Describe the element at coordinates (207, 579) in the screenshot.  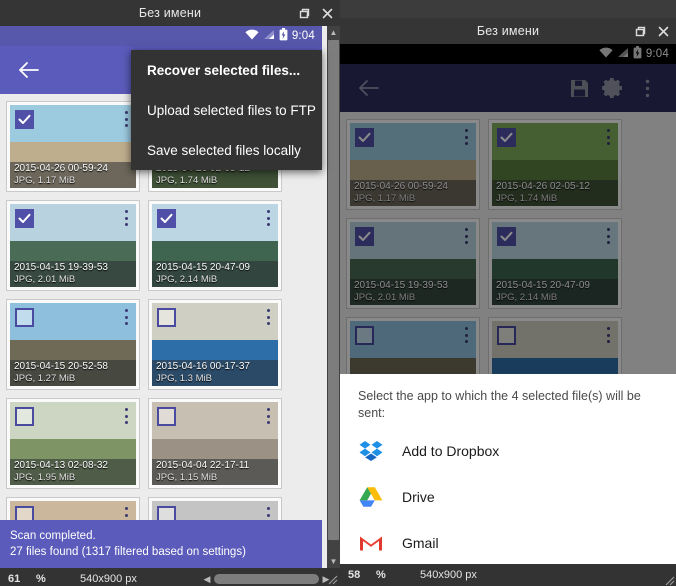
I see `scroll-left-arrow-icon: ◀` at that location.